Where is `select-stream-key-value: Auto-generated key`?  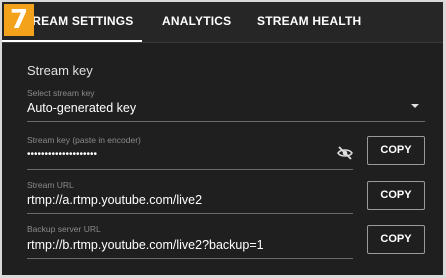
select-stream-key-value: Auto-generated key is located at coordinates (81, 108).